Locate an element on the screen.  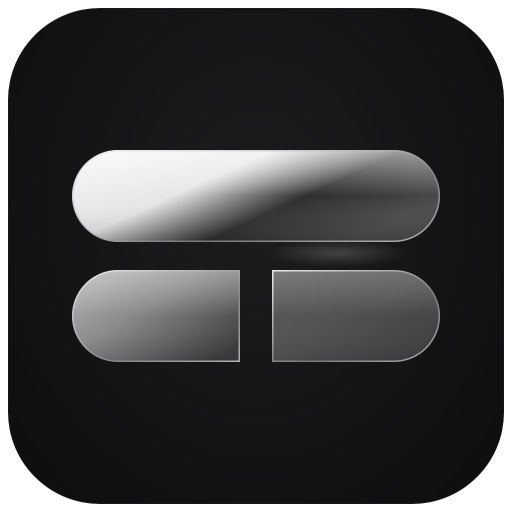
bottom-right-block-shape is located at coordinates (356, 316).